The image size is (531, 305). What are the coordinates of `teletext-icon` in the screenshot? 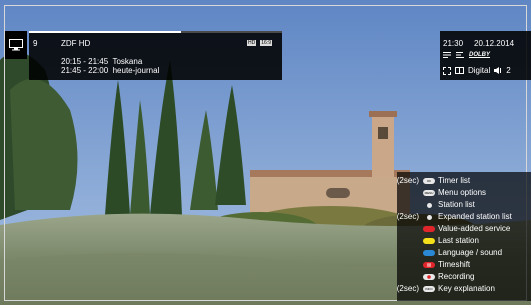 It's located at (460, 55).